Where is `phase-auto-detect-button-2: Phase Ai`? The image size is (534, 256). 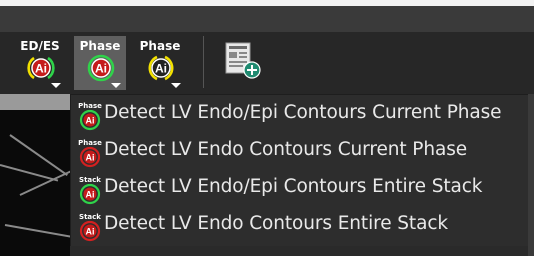 phase-auto-detect-button-2: Phase Ai is located at coordinates (160, 63).